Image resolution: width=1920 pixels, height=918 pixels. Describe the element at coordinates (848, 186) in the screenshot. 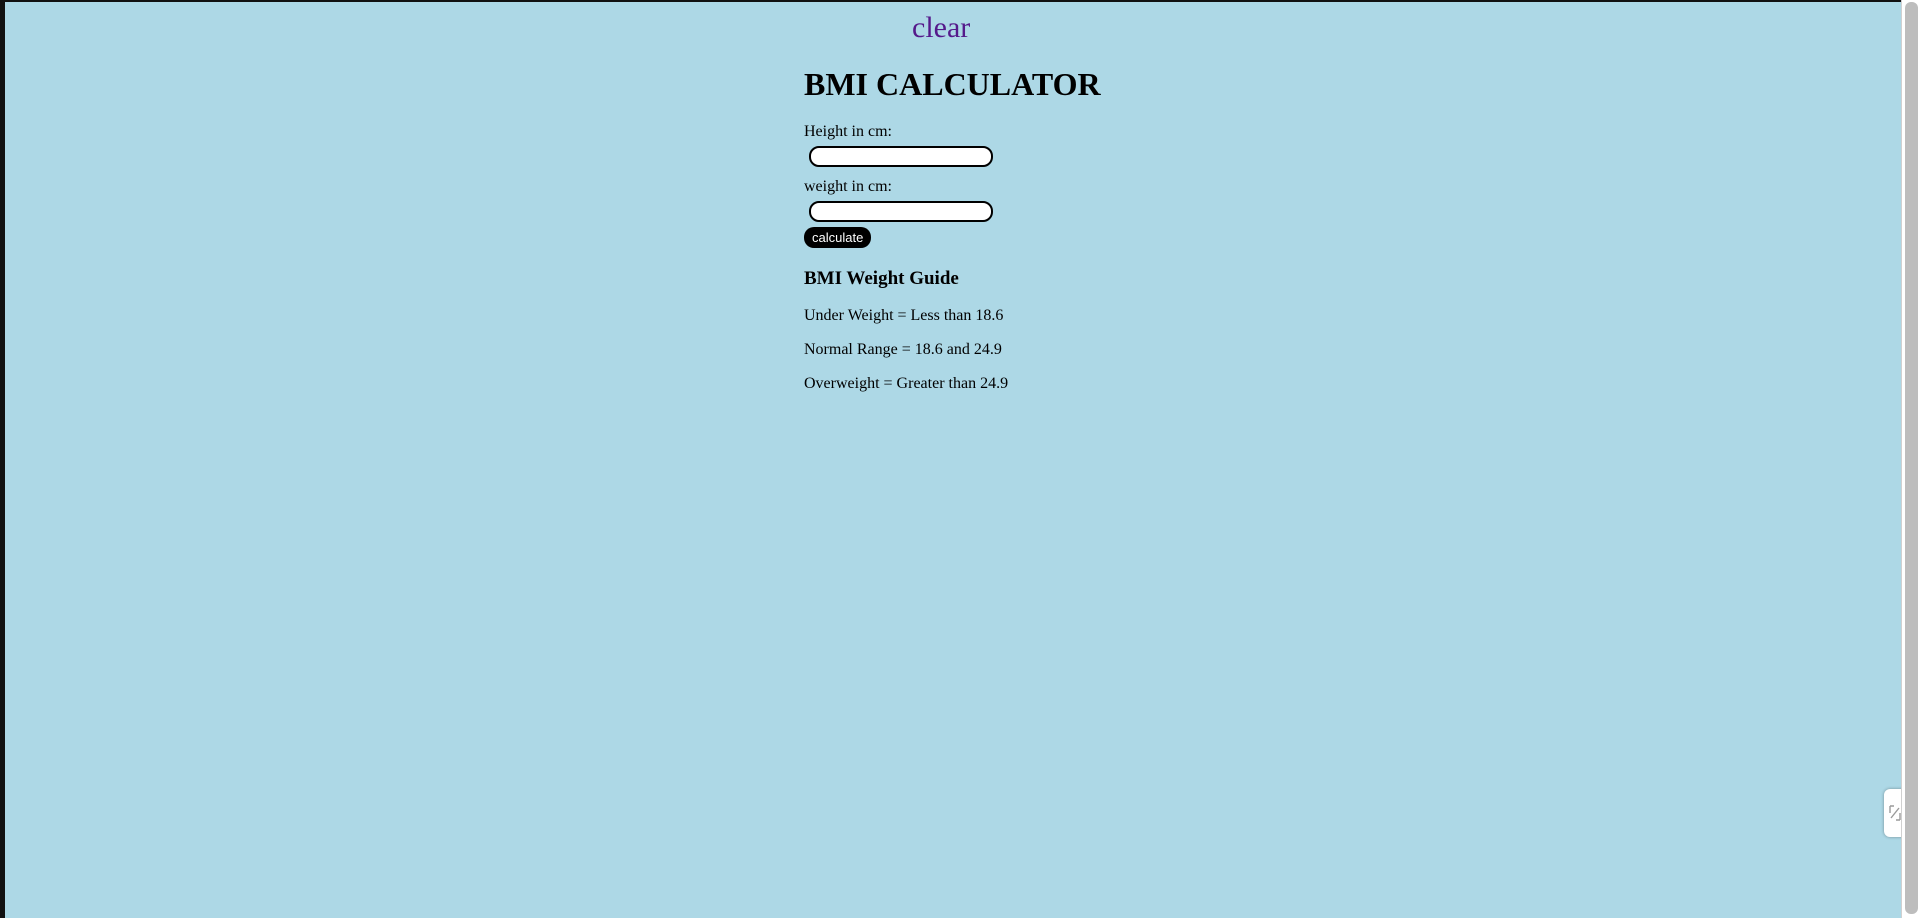

I see `weight-label: weight in cm:` at that location.